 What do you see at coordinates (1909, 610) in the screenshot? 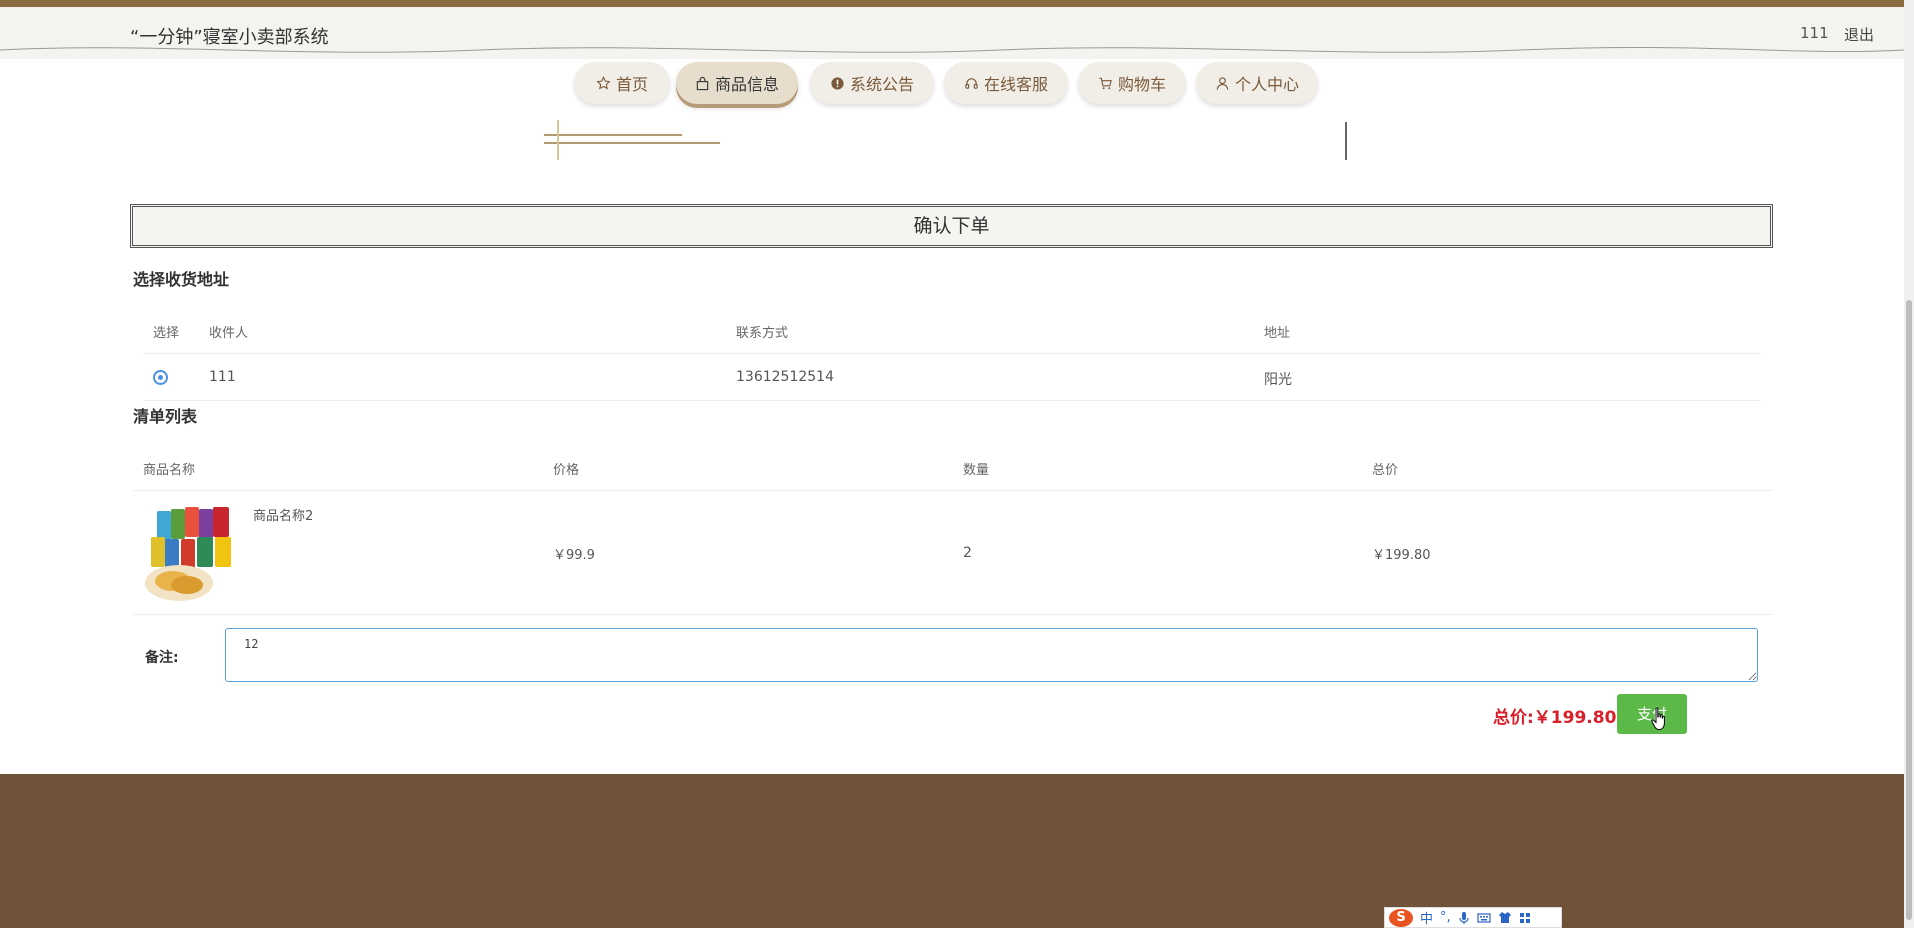
I see `scrollbar-thumb` at bounding box center [1909, 610].